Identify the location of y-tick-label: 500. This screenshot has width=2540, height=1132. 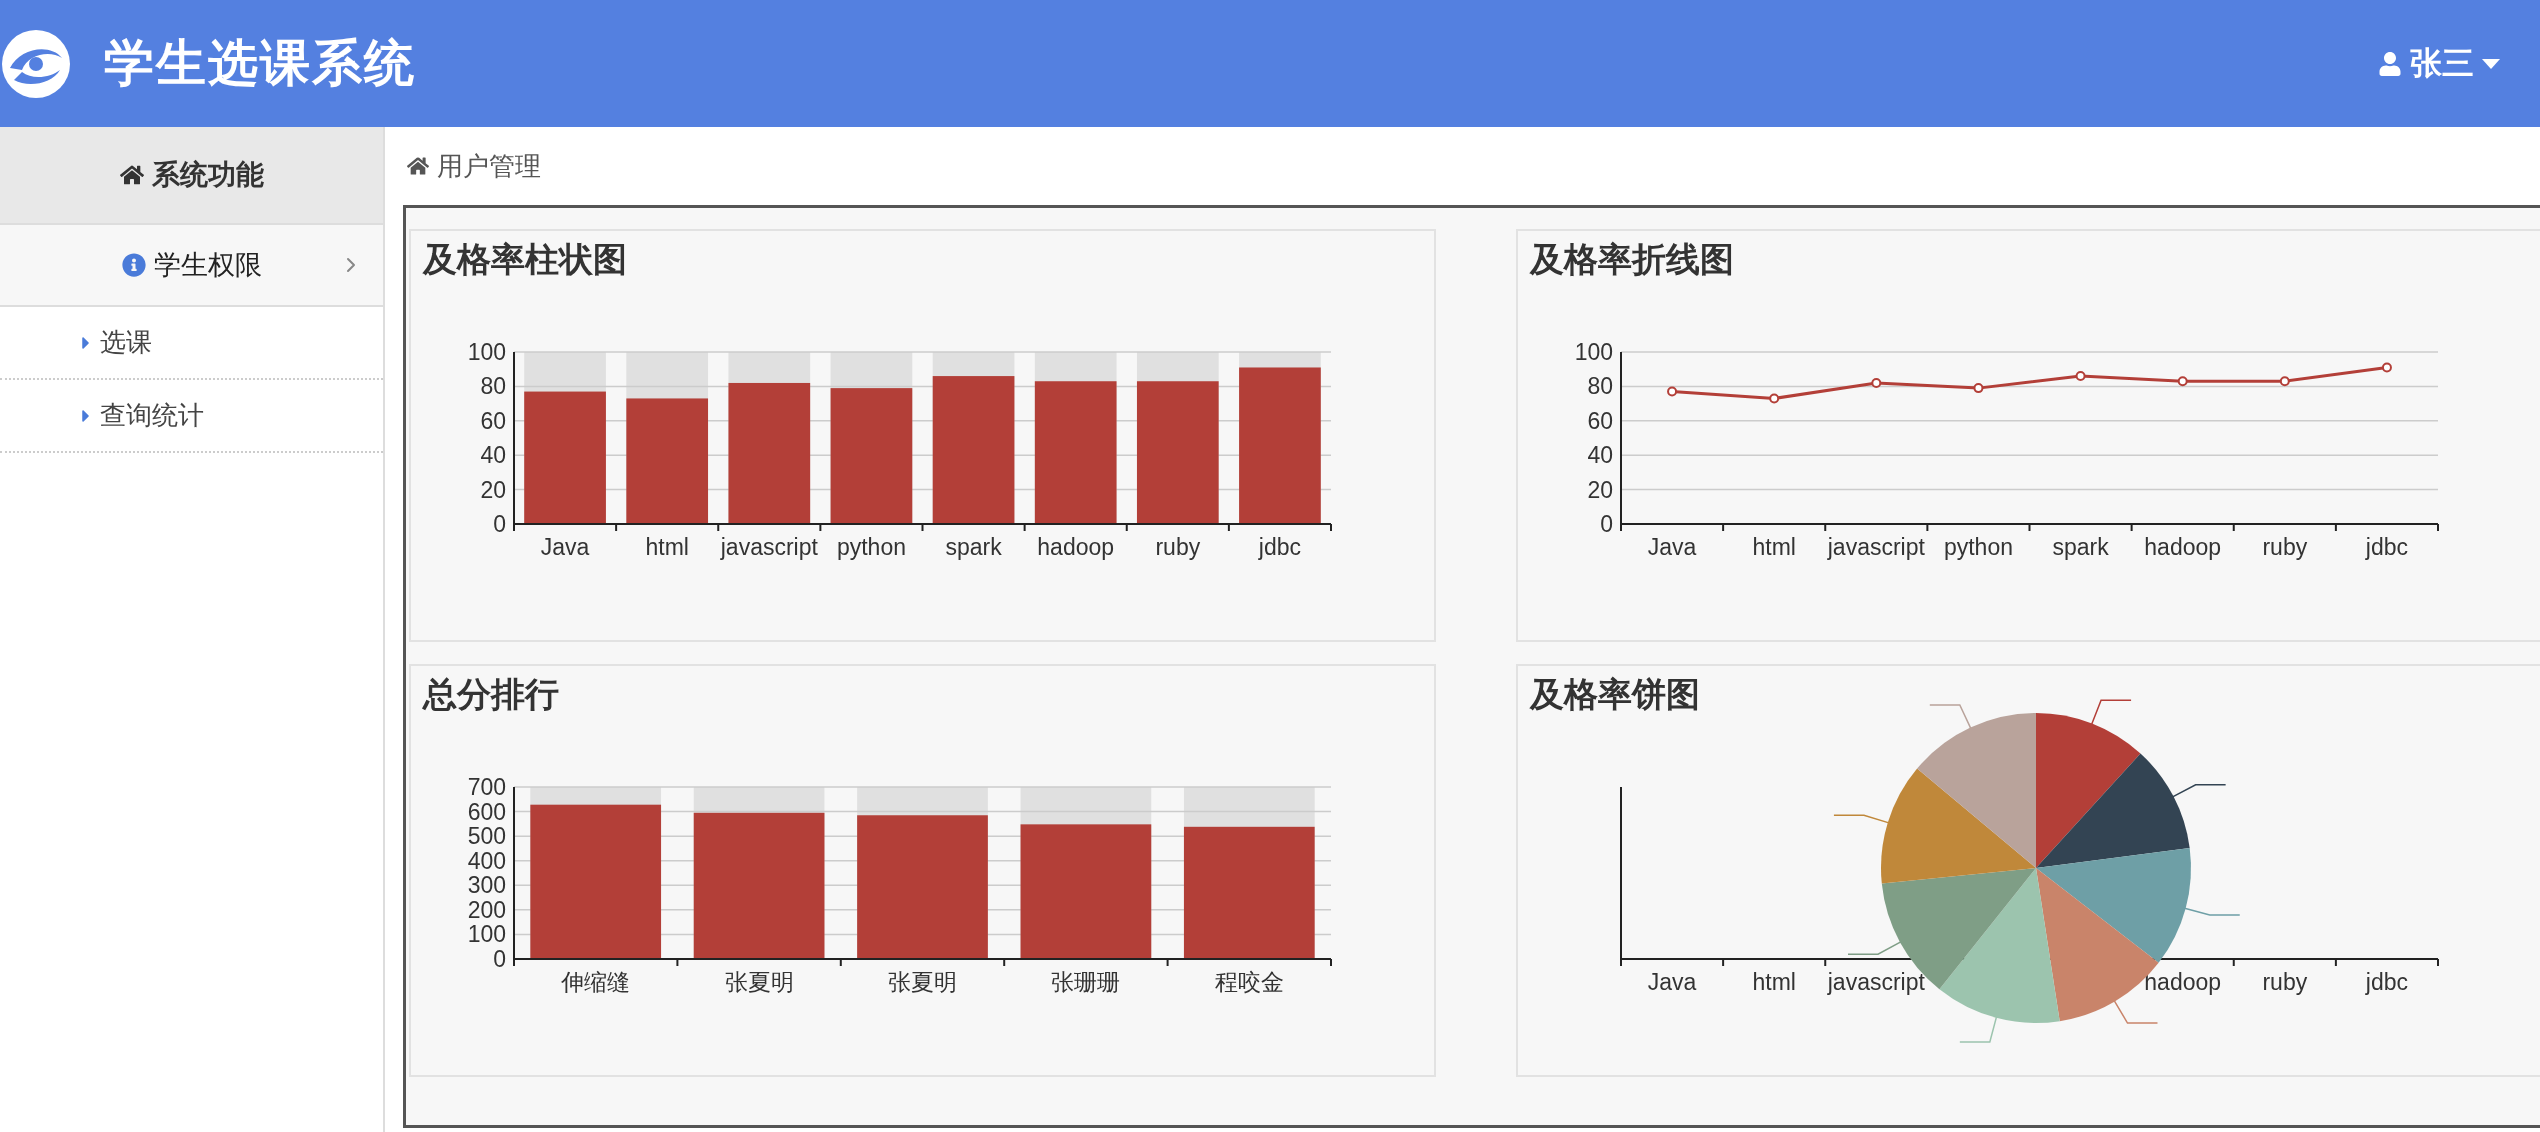
(486, 836).